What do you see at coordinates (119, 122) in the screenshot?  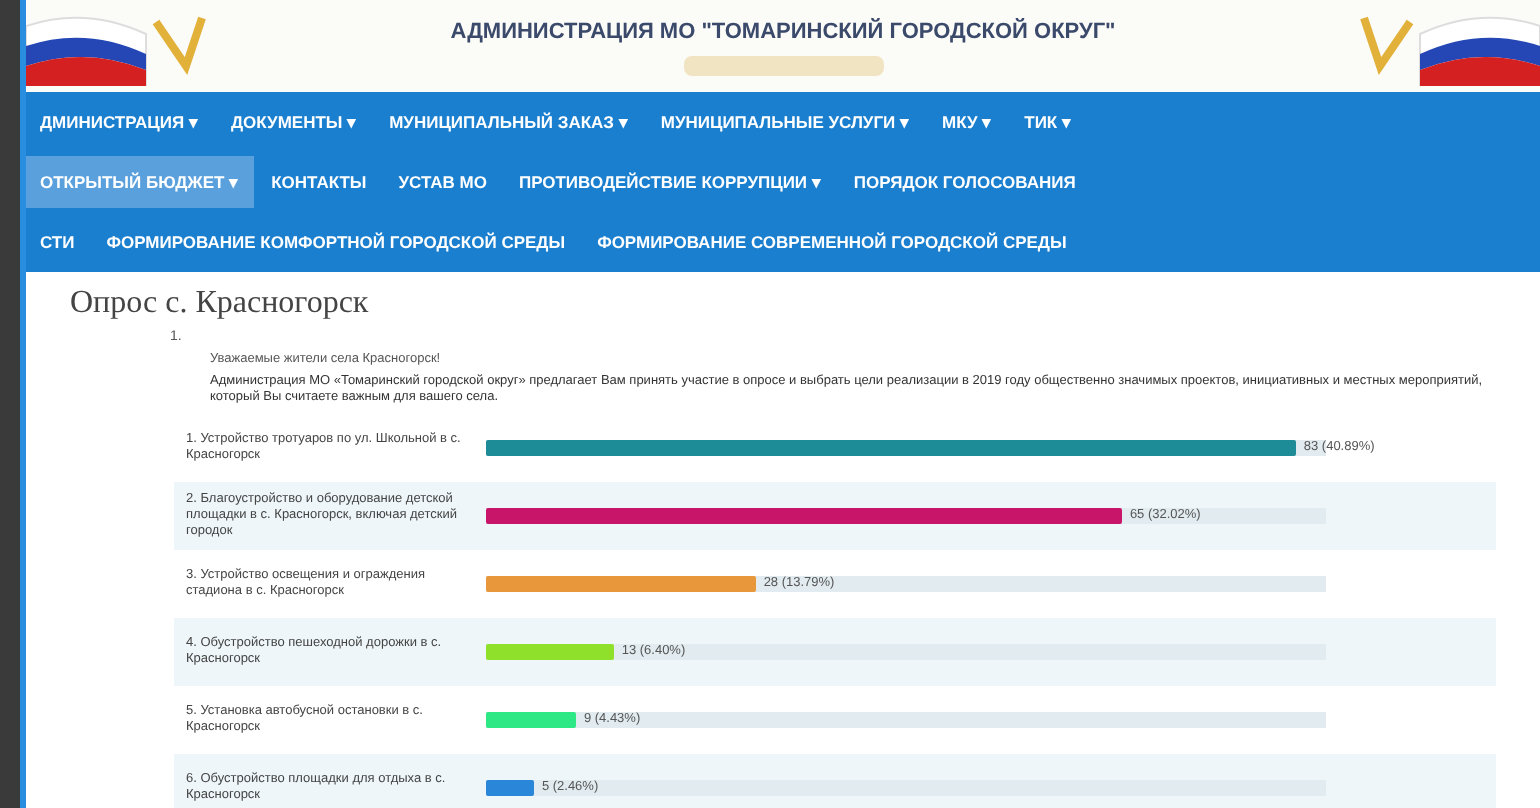 I see `nav-item: ДМИНИСТРАЦИЯ ▾` at bounding box center [119, 122].